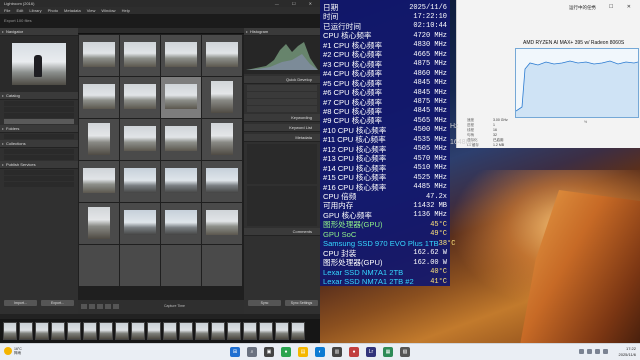 The width and height of the screenshot is (640, 360). What do you see at coordinates (91, 10) in the screenshot?
I see `menu-view: View` at bounding box center [91, 10].